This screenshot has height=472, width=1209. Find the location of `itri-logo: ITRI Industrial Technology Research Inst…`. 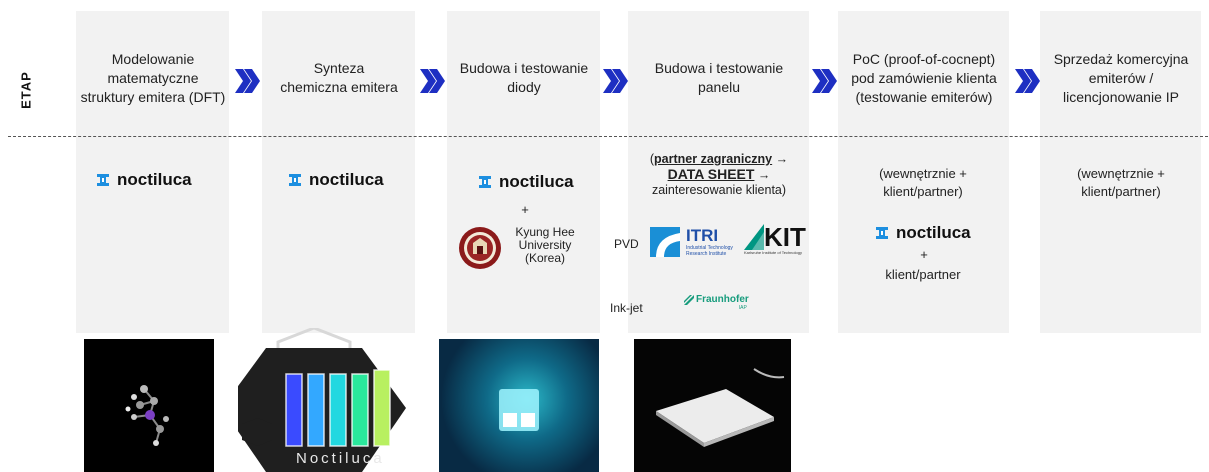

itri-logo: ITRI Industrial Technology Research Inst… is located at coordinates (709, 242).